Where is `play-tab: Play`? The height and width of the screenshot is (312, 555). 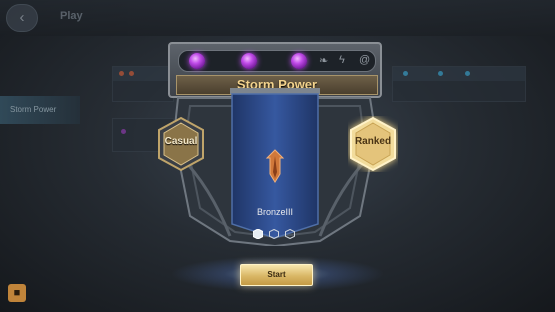
play-tab: Play is located at coordinates (71, 16).